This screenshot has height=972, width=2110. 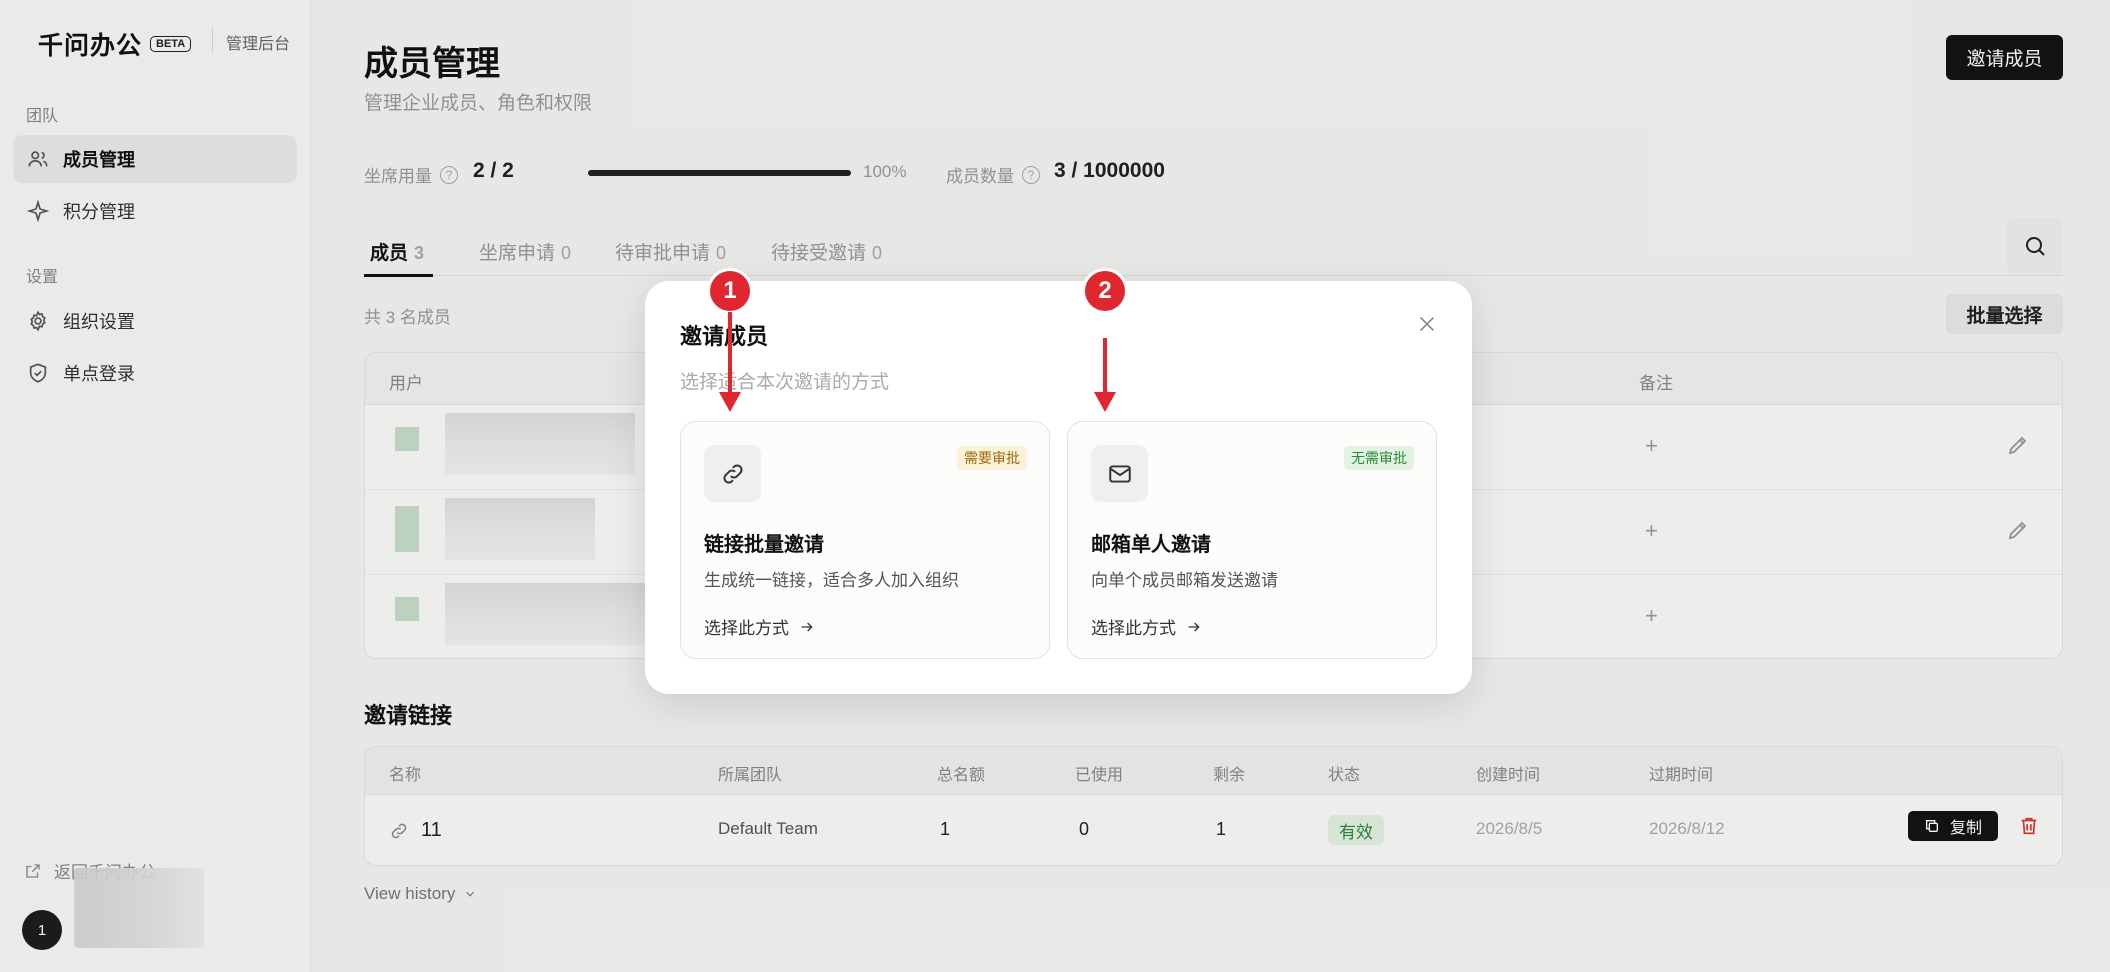 I want to click on close-button, so click(x=1427, y=324).